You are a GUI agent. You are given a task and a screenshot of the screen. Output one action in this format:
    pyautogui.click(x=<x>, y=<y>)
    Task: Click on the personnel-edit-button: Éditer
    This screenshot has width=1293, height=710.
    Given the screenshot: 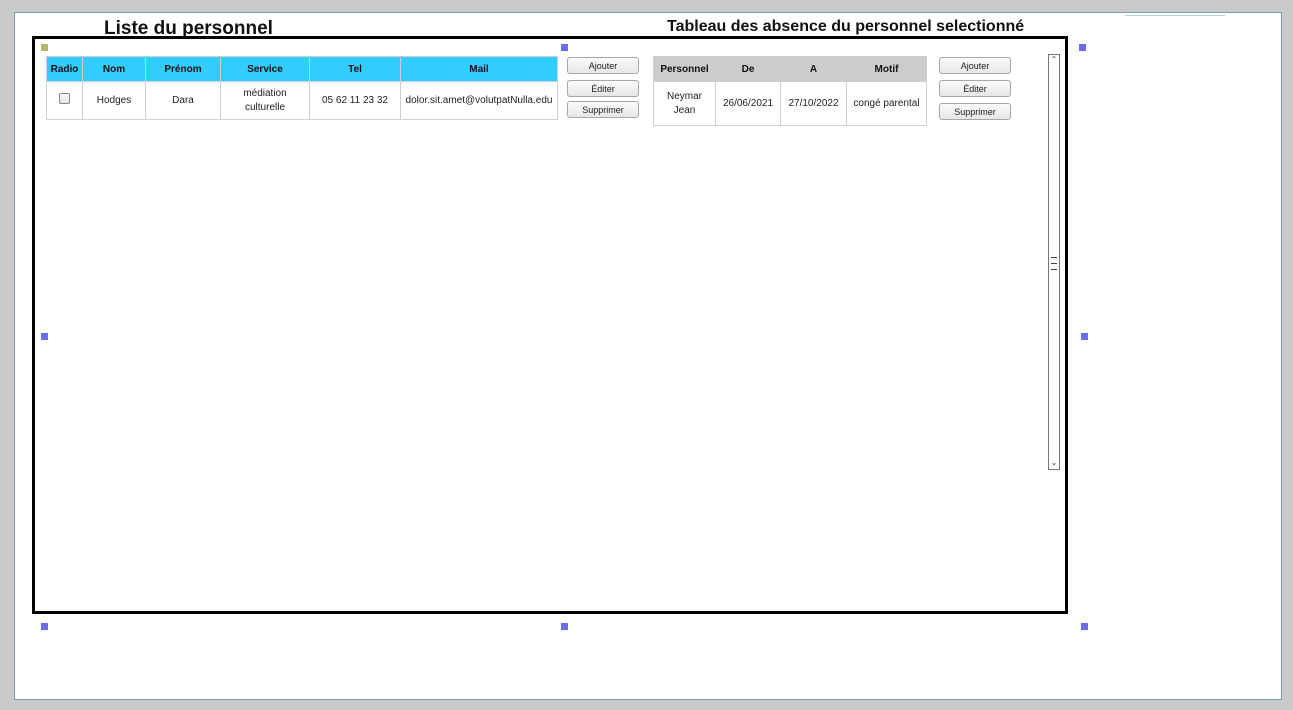 What is the action you would take?
    pyautogui.click(x=603, y=88)
    